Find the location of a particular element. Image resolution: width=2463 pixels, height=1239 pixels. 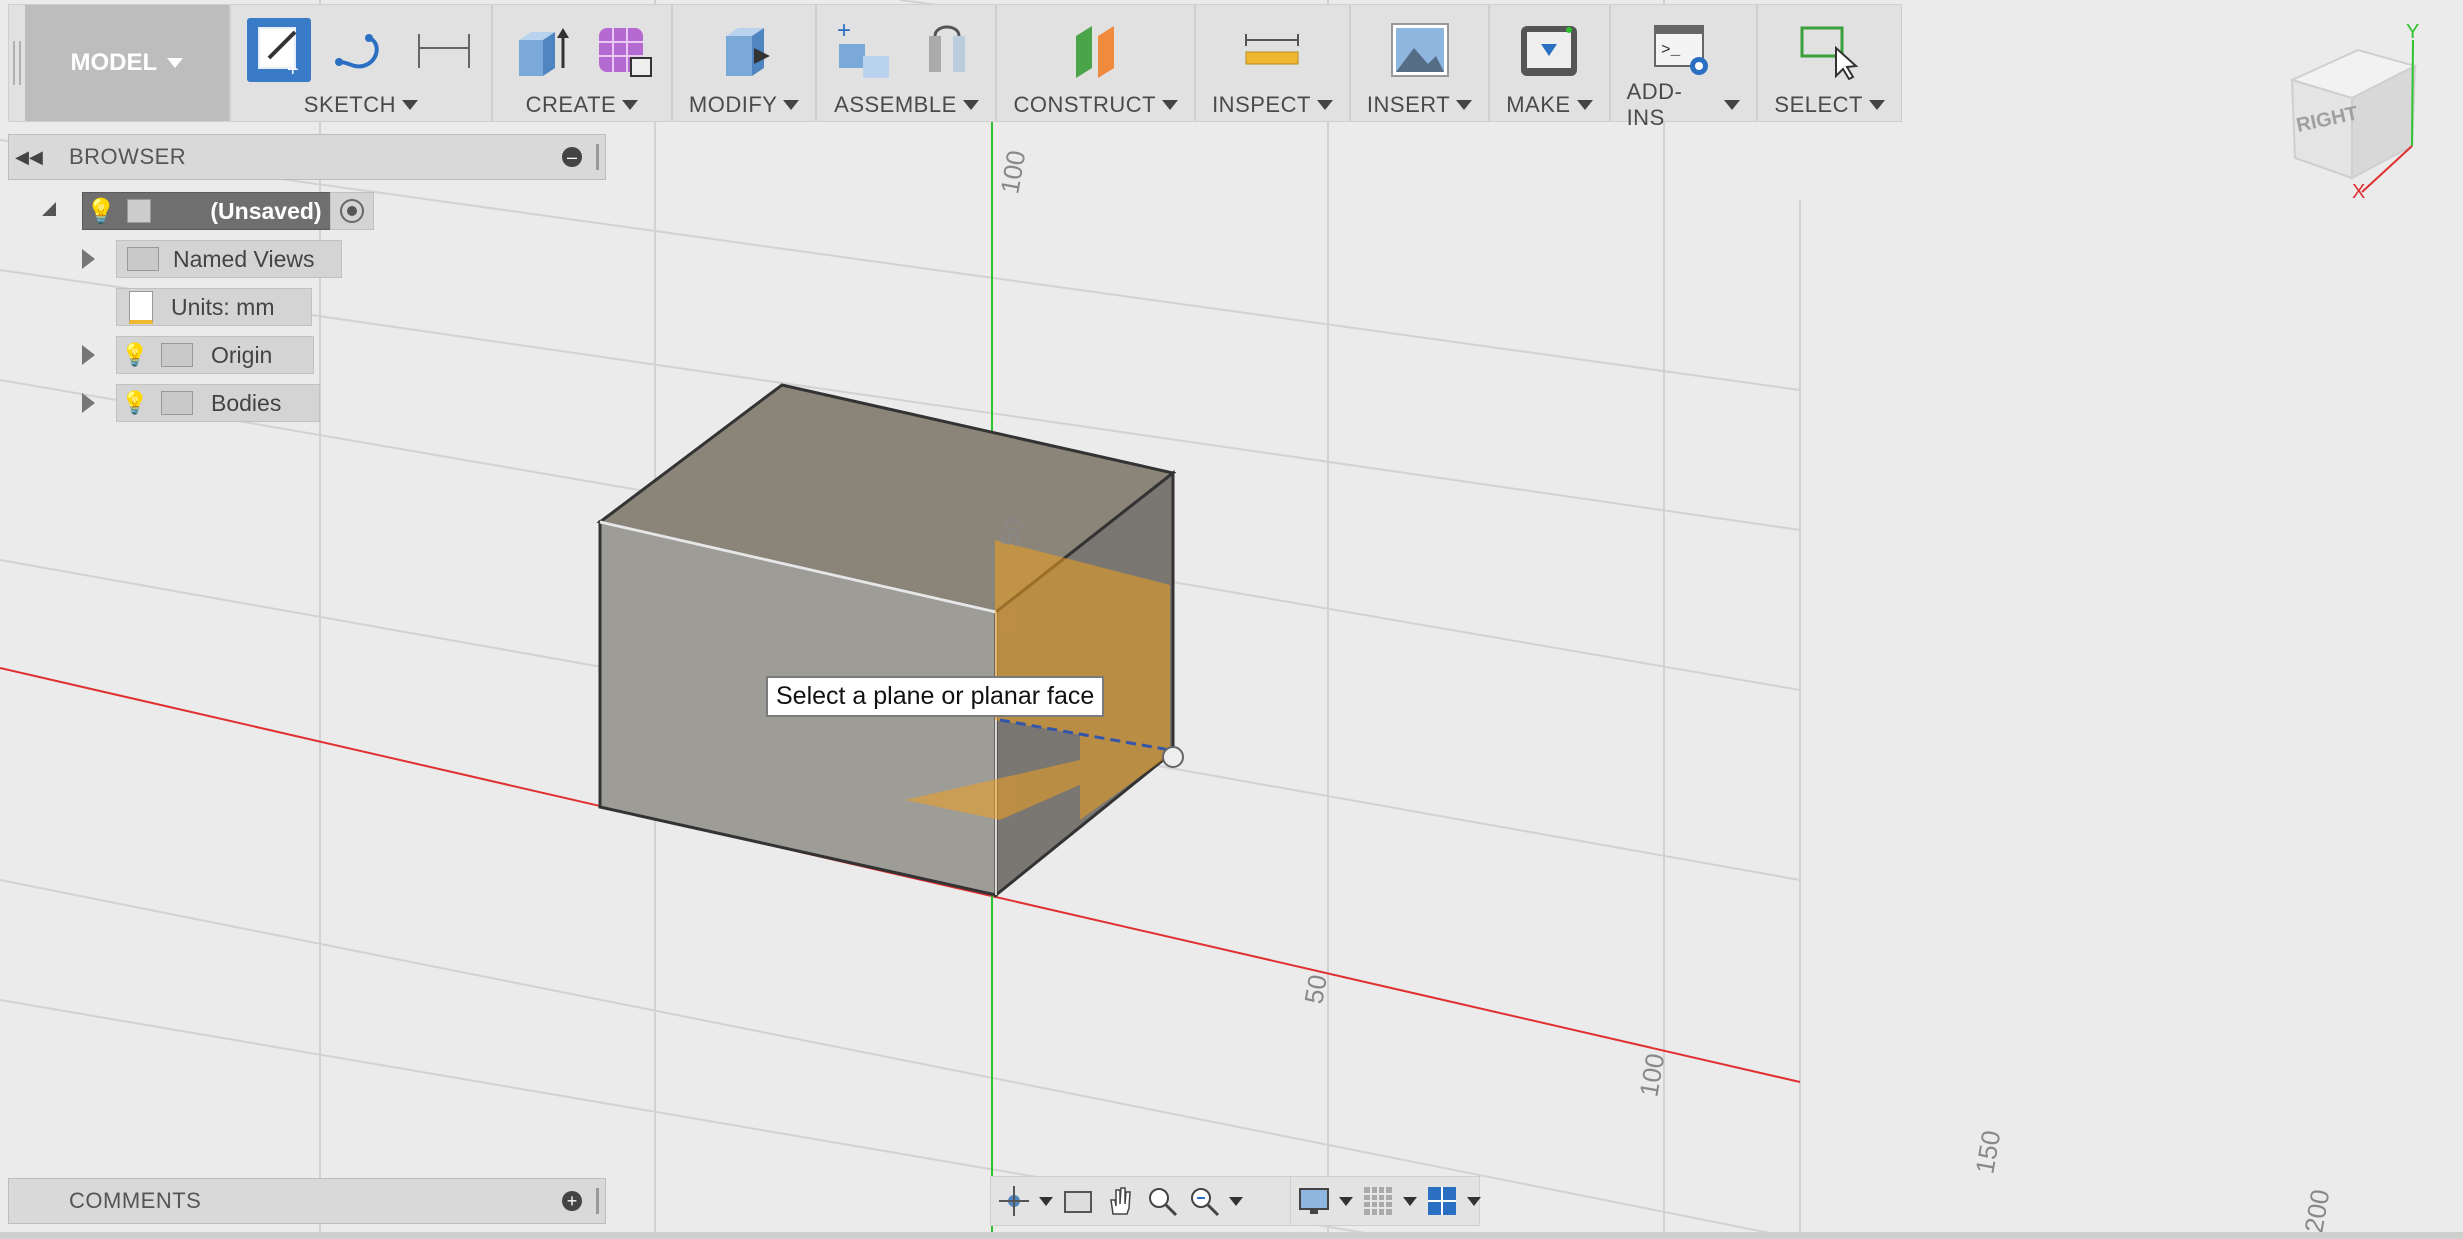

extrude-button is located at coordinates (541, 50).